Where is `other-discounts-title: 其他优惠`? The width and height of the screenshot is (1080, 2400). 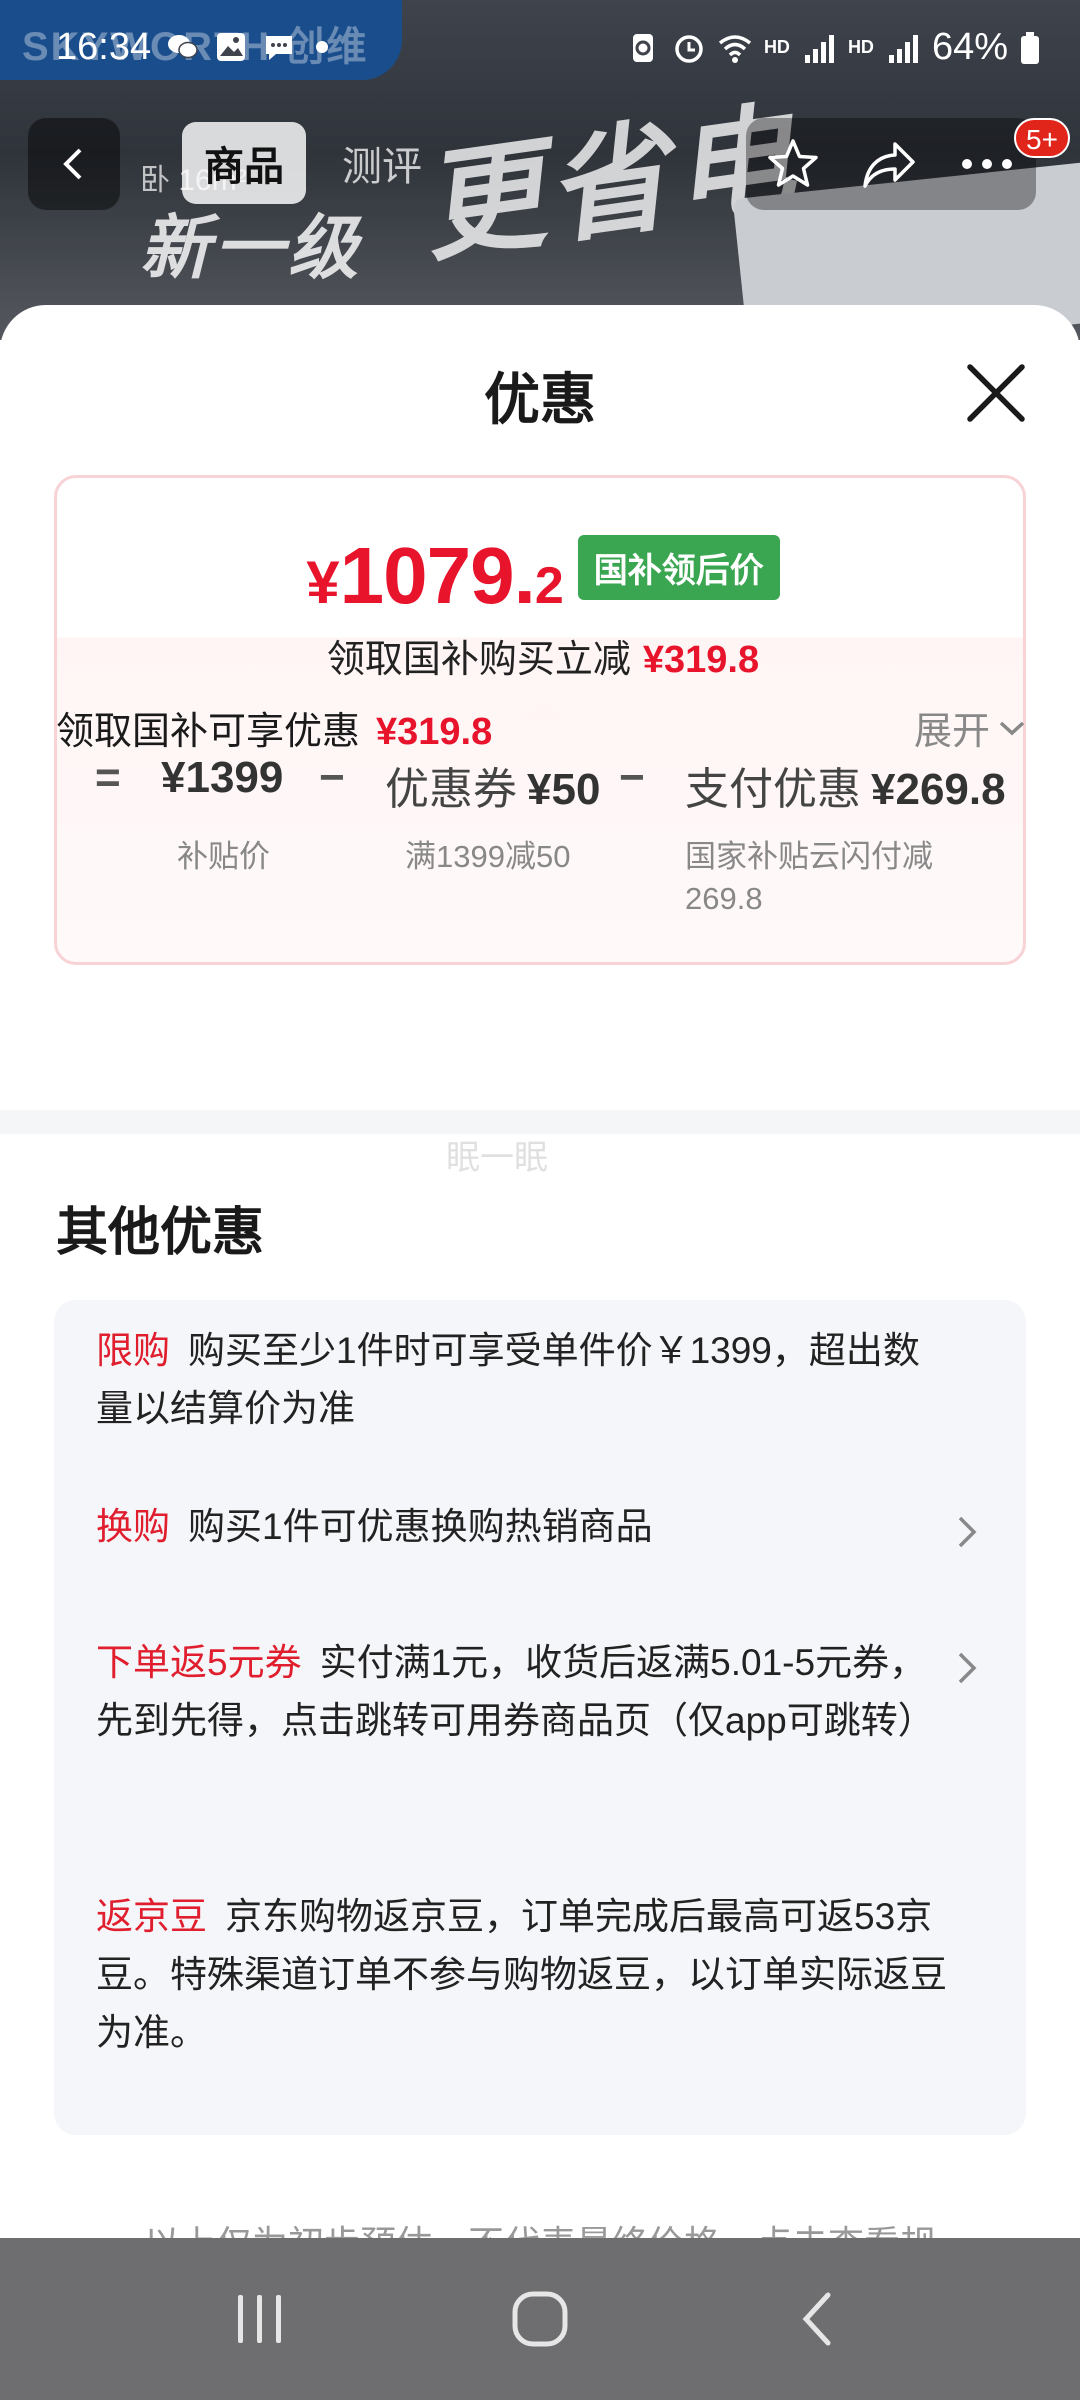 other-discounts-title: 其他优惠 is located at coordinates (160, 1233).